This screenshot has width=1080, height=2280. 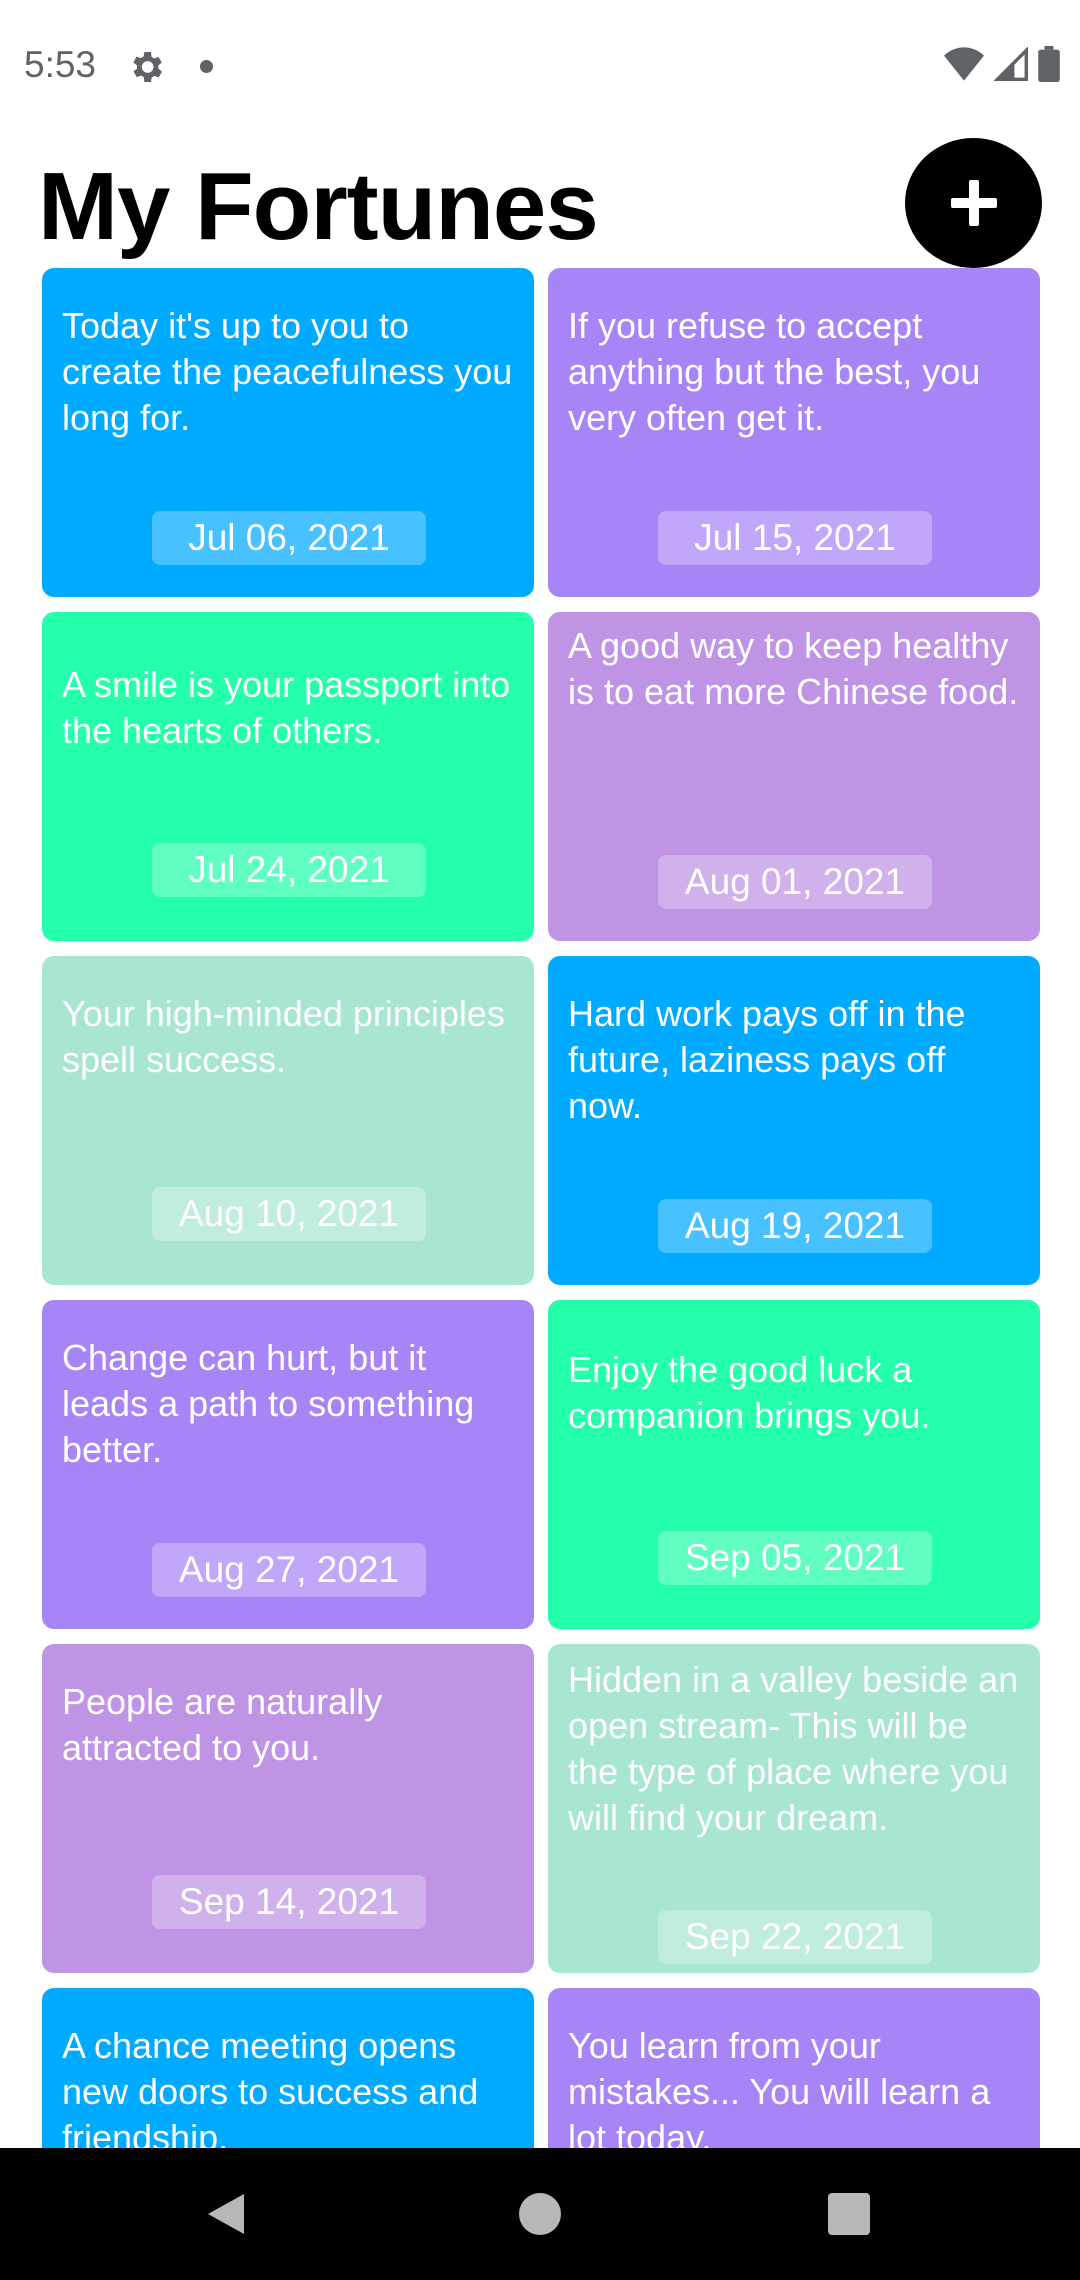 What do you see at coordinates (795, 1226) in the screenshot?
I see `fortune-date: Aug 19, 2021` at bounding box center [795, 1226].